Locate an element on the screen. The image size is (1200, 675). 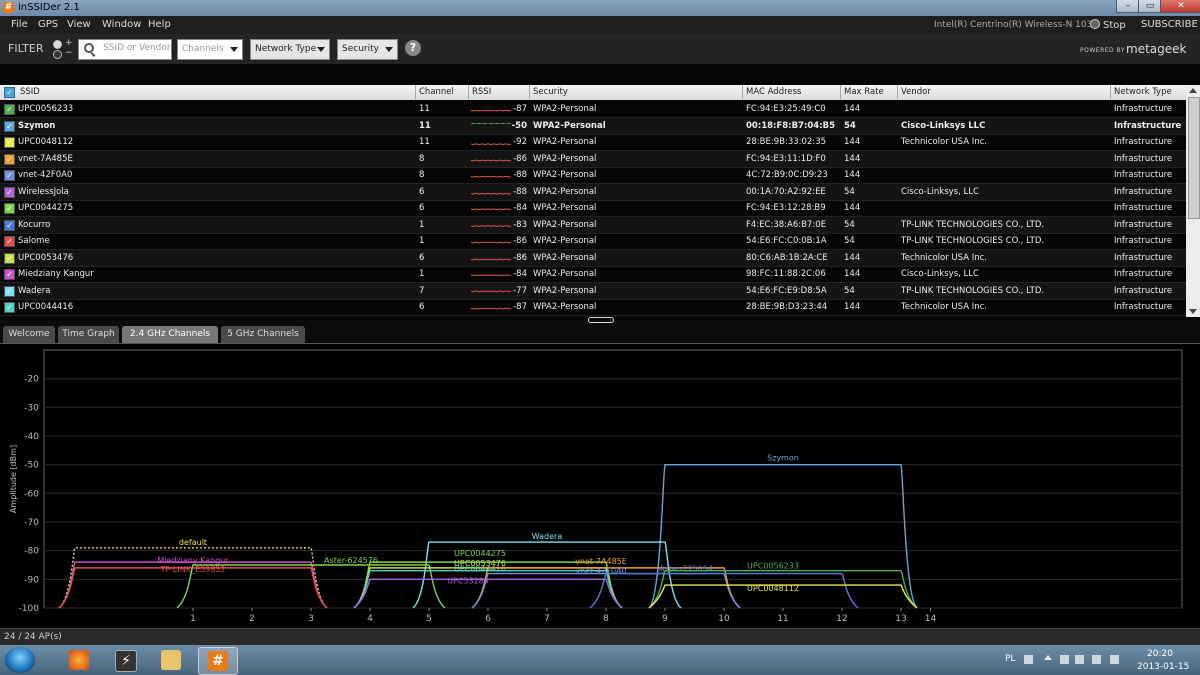
column-vendor: Vendor is located at coordinates (916, 92).